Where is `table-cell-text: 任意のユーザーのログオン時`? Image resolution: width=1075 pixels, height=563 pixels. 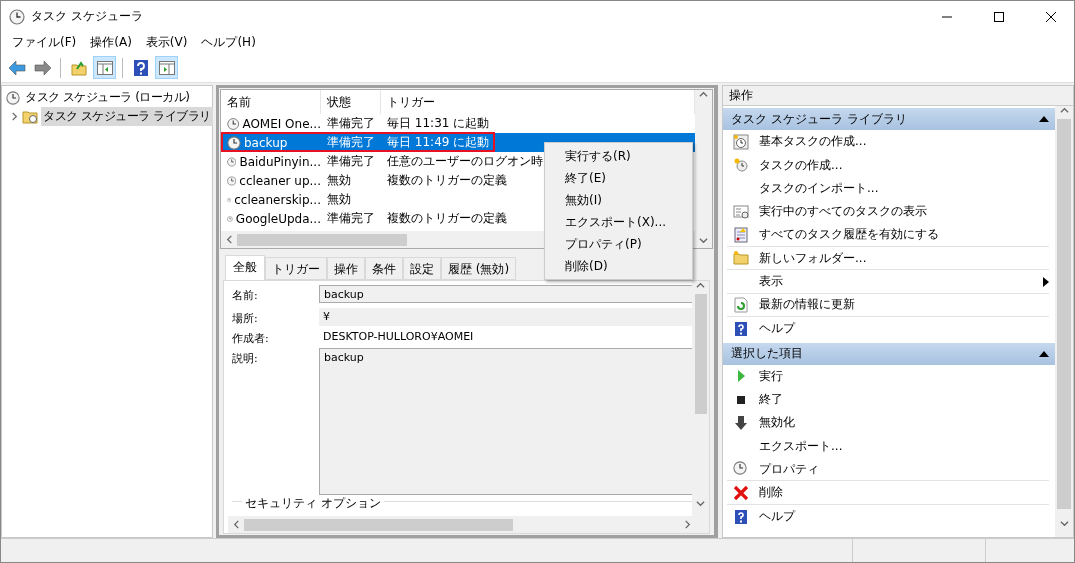 table-cell-text: 任意のユーザーのログオン時 is located at coordinates (465, 161).